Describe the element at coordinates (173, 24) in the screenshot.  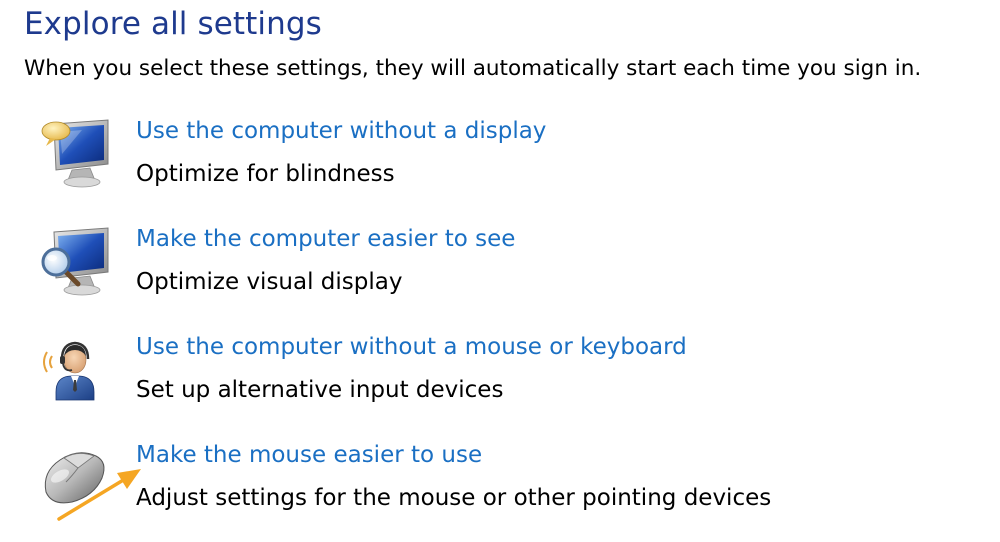
I see `page-title: Explore all settings` at that location.